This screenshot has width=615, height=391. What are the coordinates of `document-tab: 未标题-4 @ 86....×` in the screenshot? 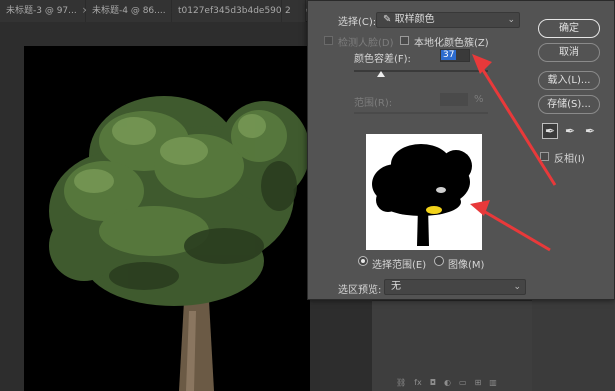 It's located at (132, 11).